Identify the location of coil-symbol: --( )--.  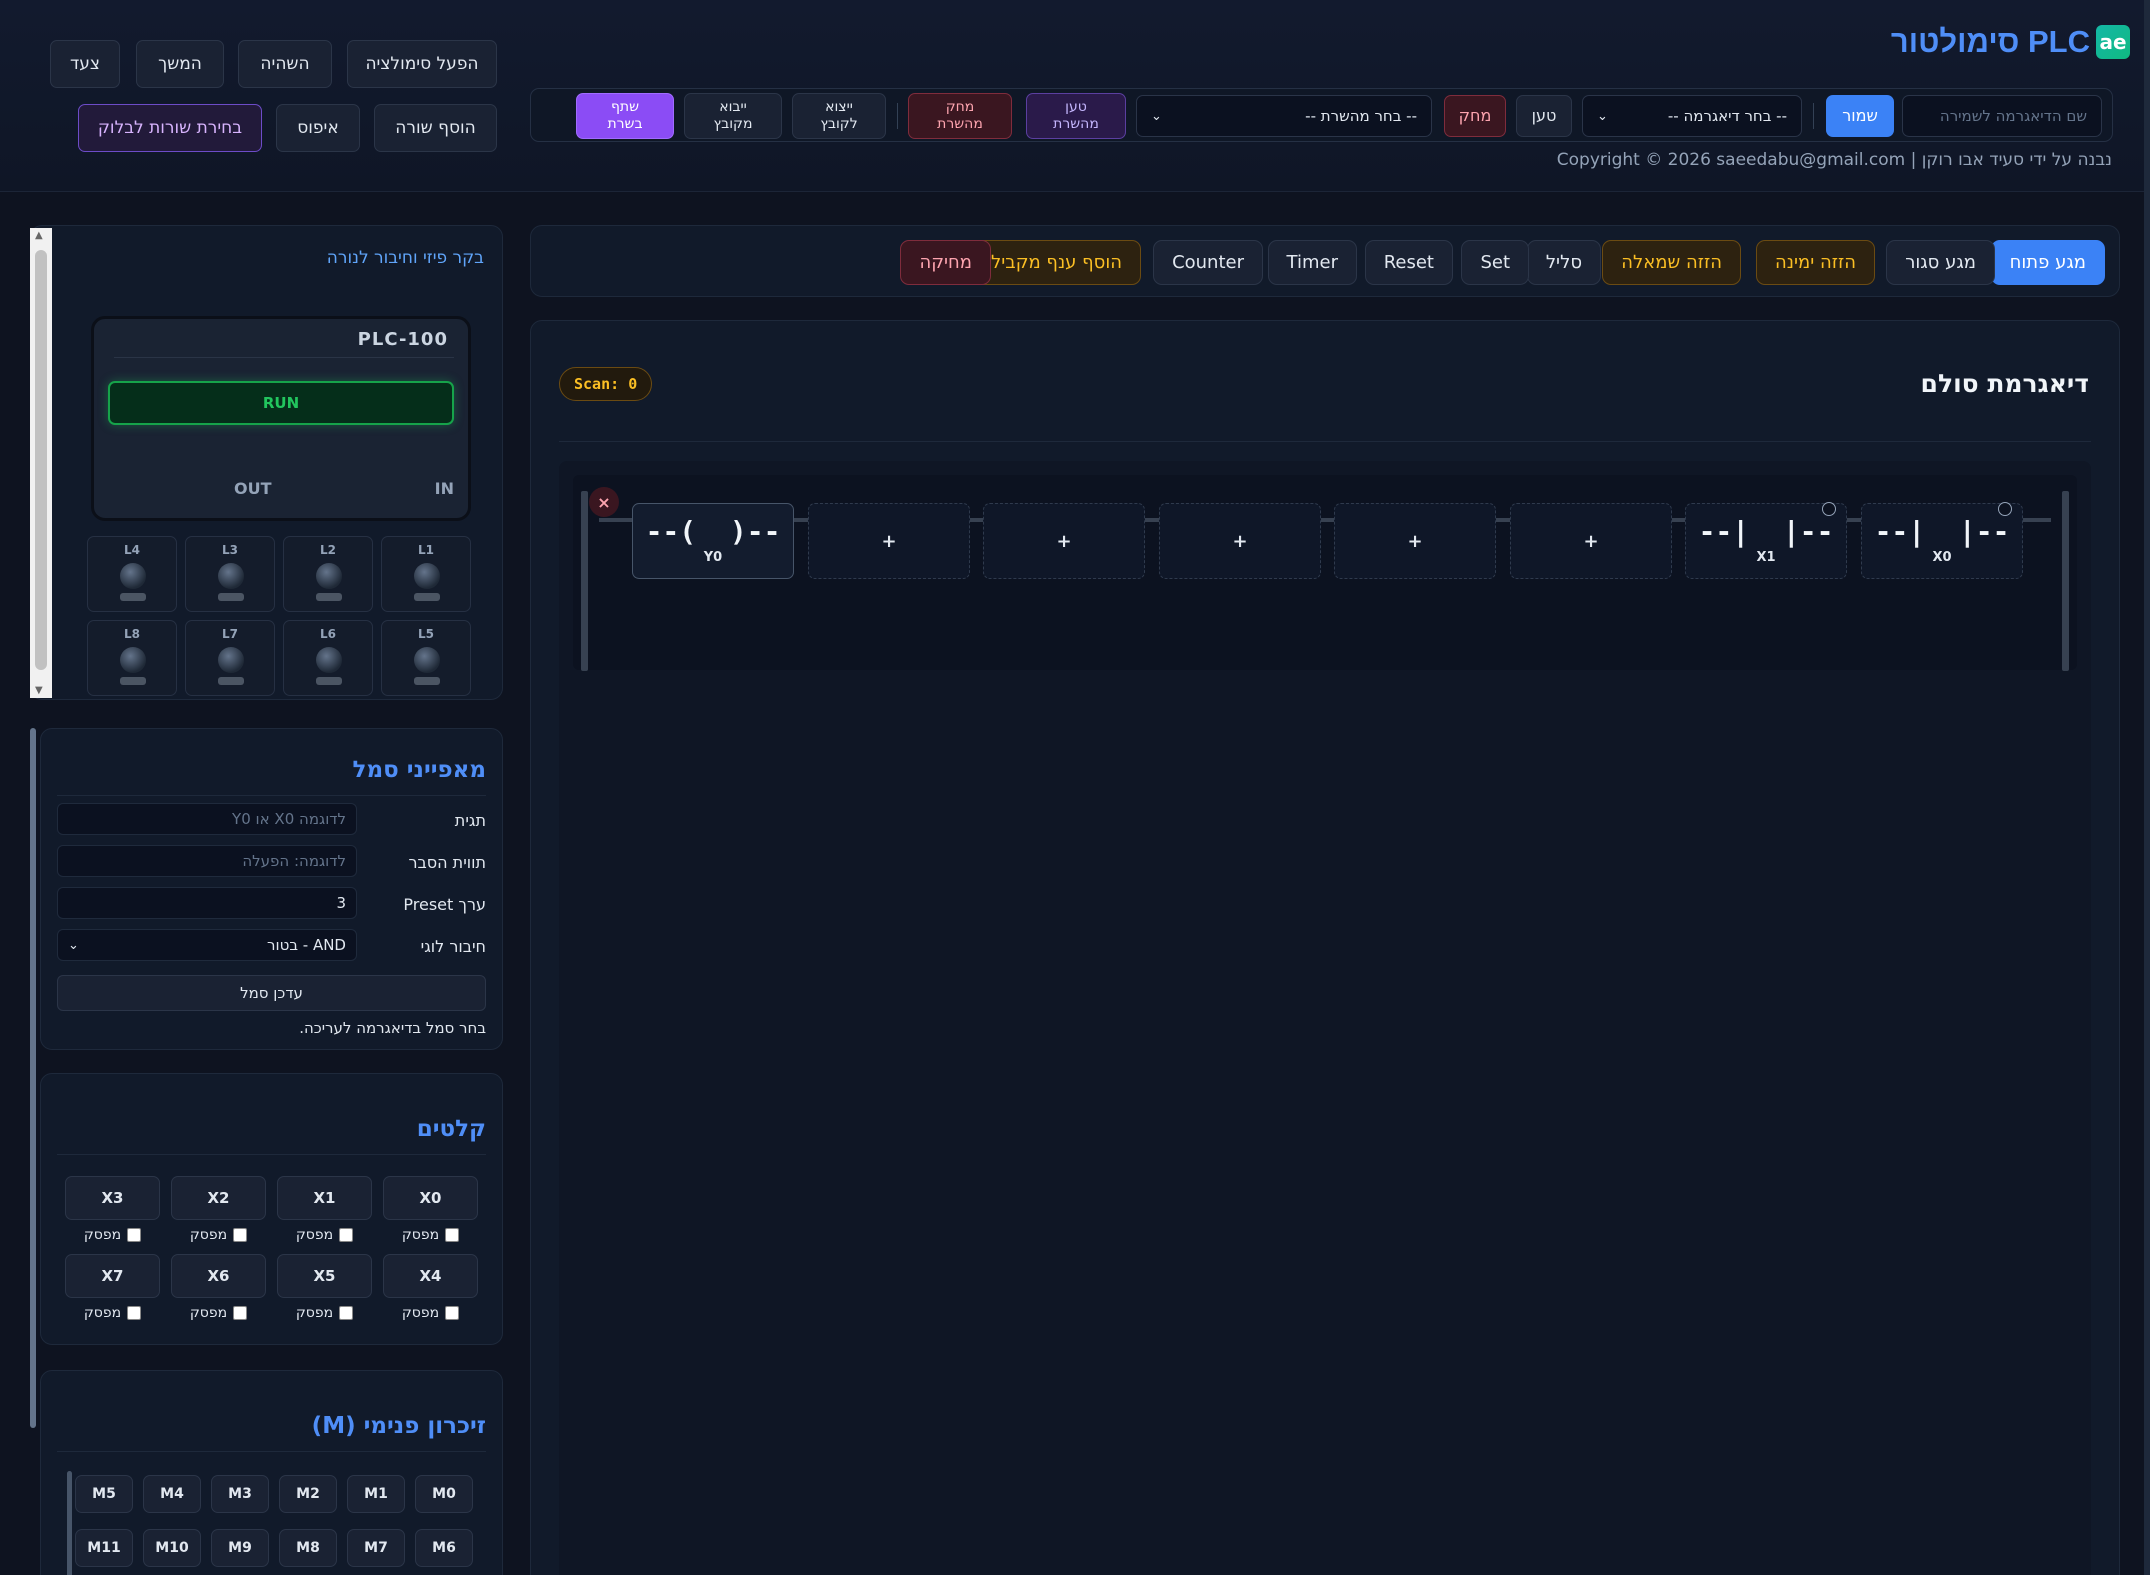
(713, 531).